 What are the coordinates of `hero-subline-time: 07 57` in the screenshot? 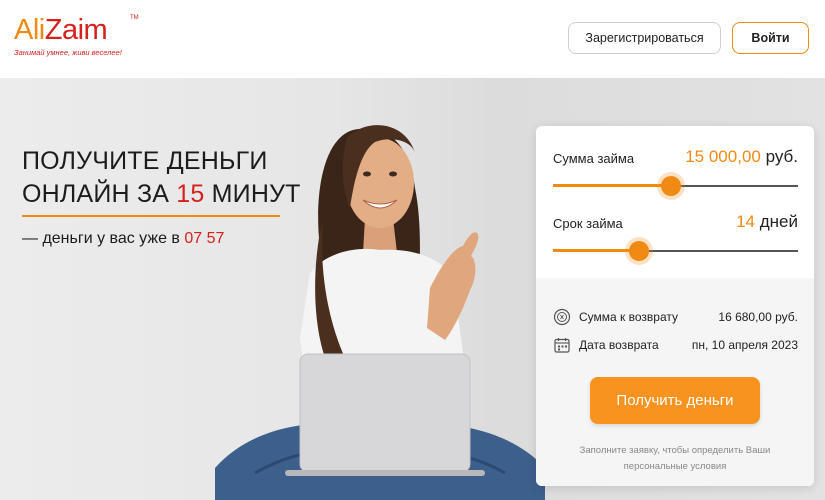 It's located at (204, 238).